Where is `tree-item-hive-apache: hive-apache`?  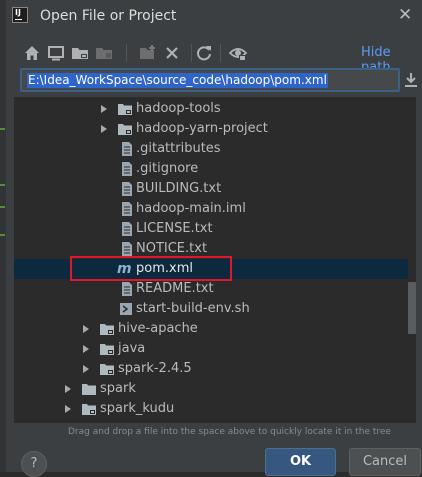
tree-item-hive-apache: hive-apache is located at coordinates (211, 329).